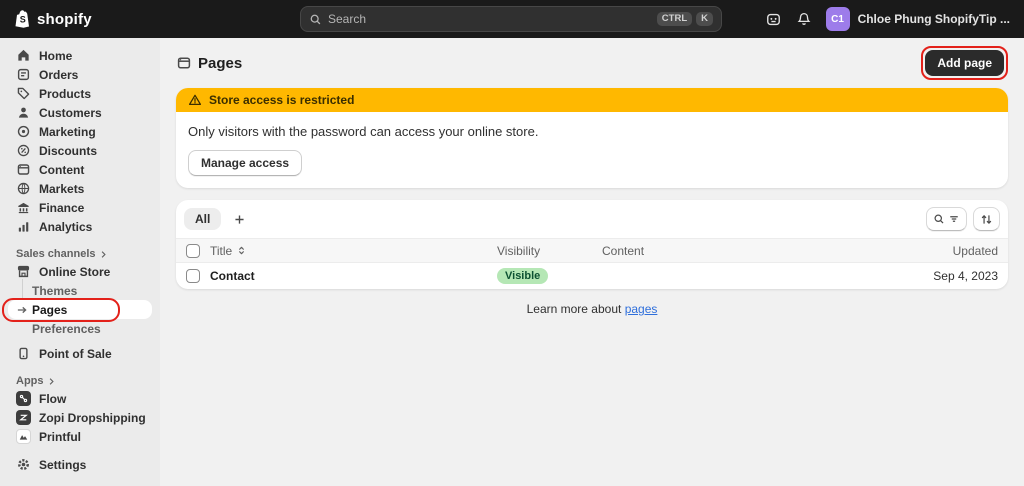 Image resolution: width=1024 pixels, height=486 pixels. Describe the element at coordinates (62, 188) in the screenshot. I see `sidebar-item-label: Markets` at that location.